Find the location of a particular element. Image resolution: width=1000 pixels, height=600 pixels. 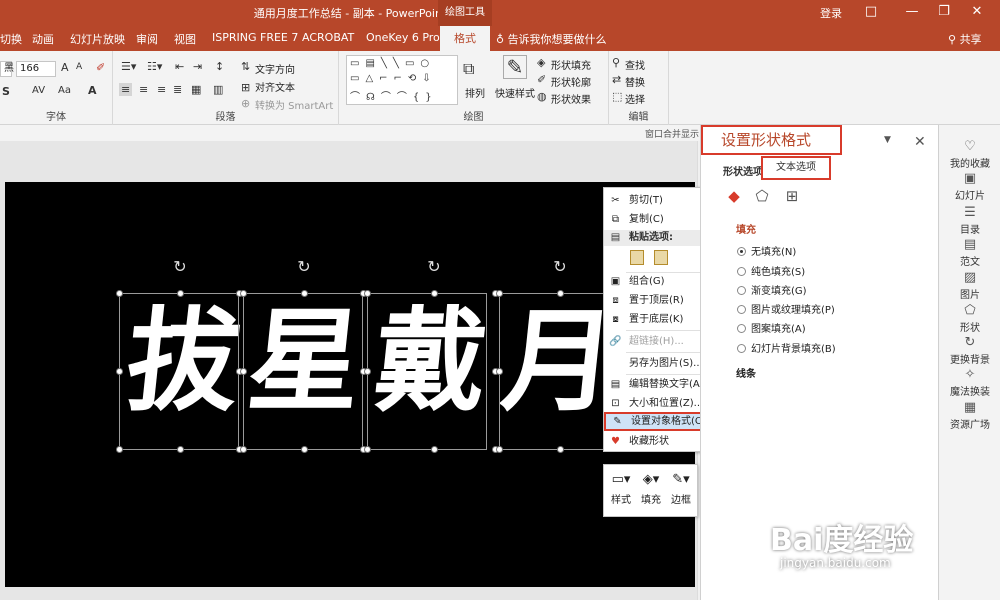

decrease-indent-icon: ⇤ is located at coordinates (179, 66).